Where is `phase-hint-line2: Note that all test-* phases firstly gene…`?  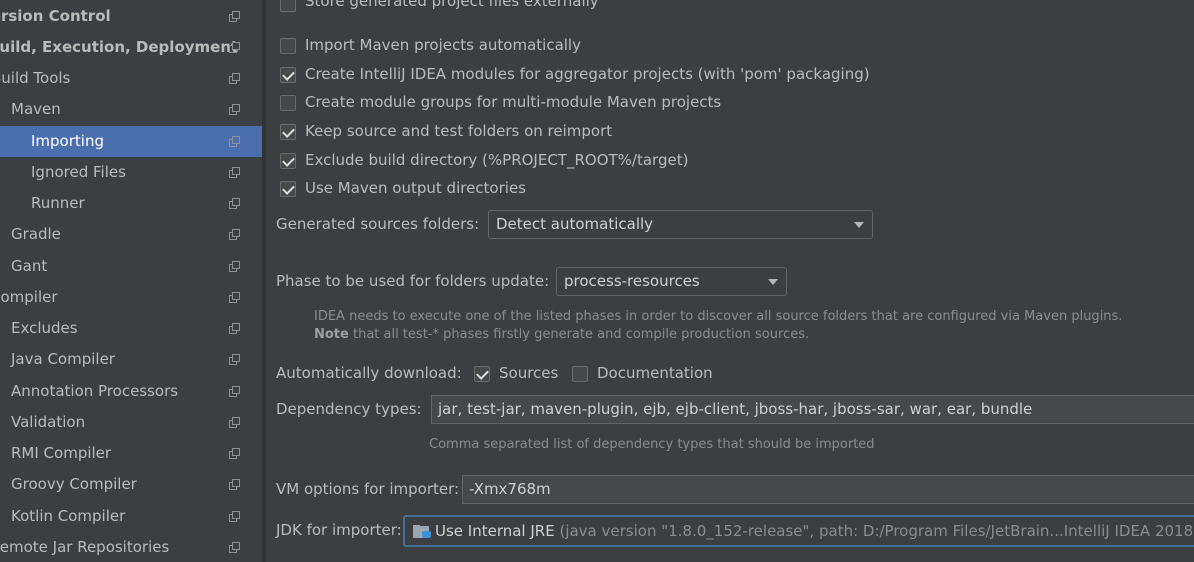
phase-hint-line2: Note that all test-* phases firstly gene… is located at coordinates (561, 334).